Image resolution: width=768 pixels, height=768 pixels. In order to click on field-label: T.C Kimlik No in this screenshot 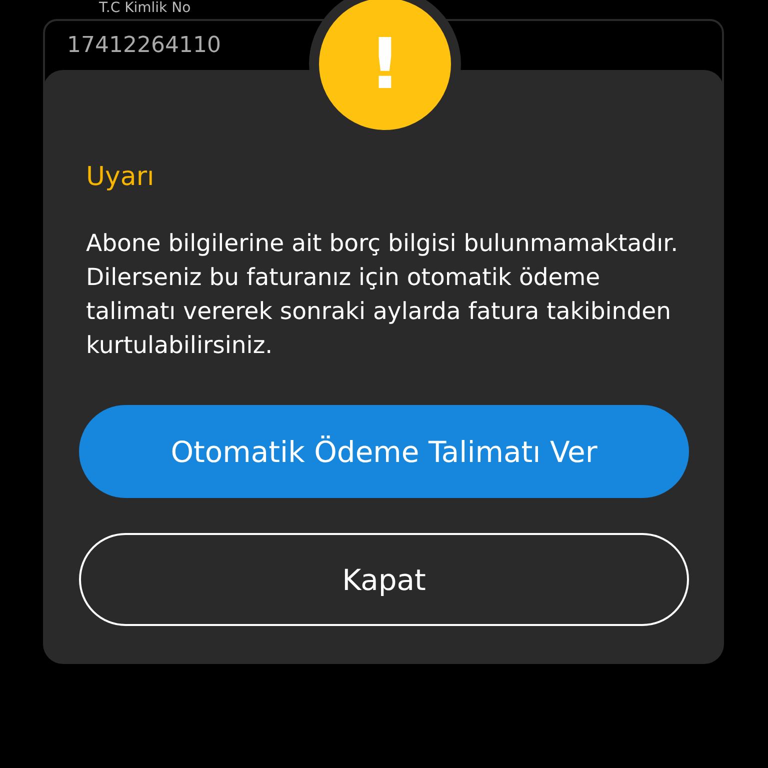, I will do `click(145, 8)`.